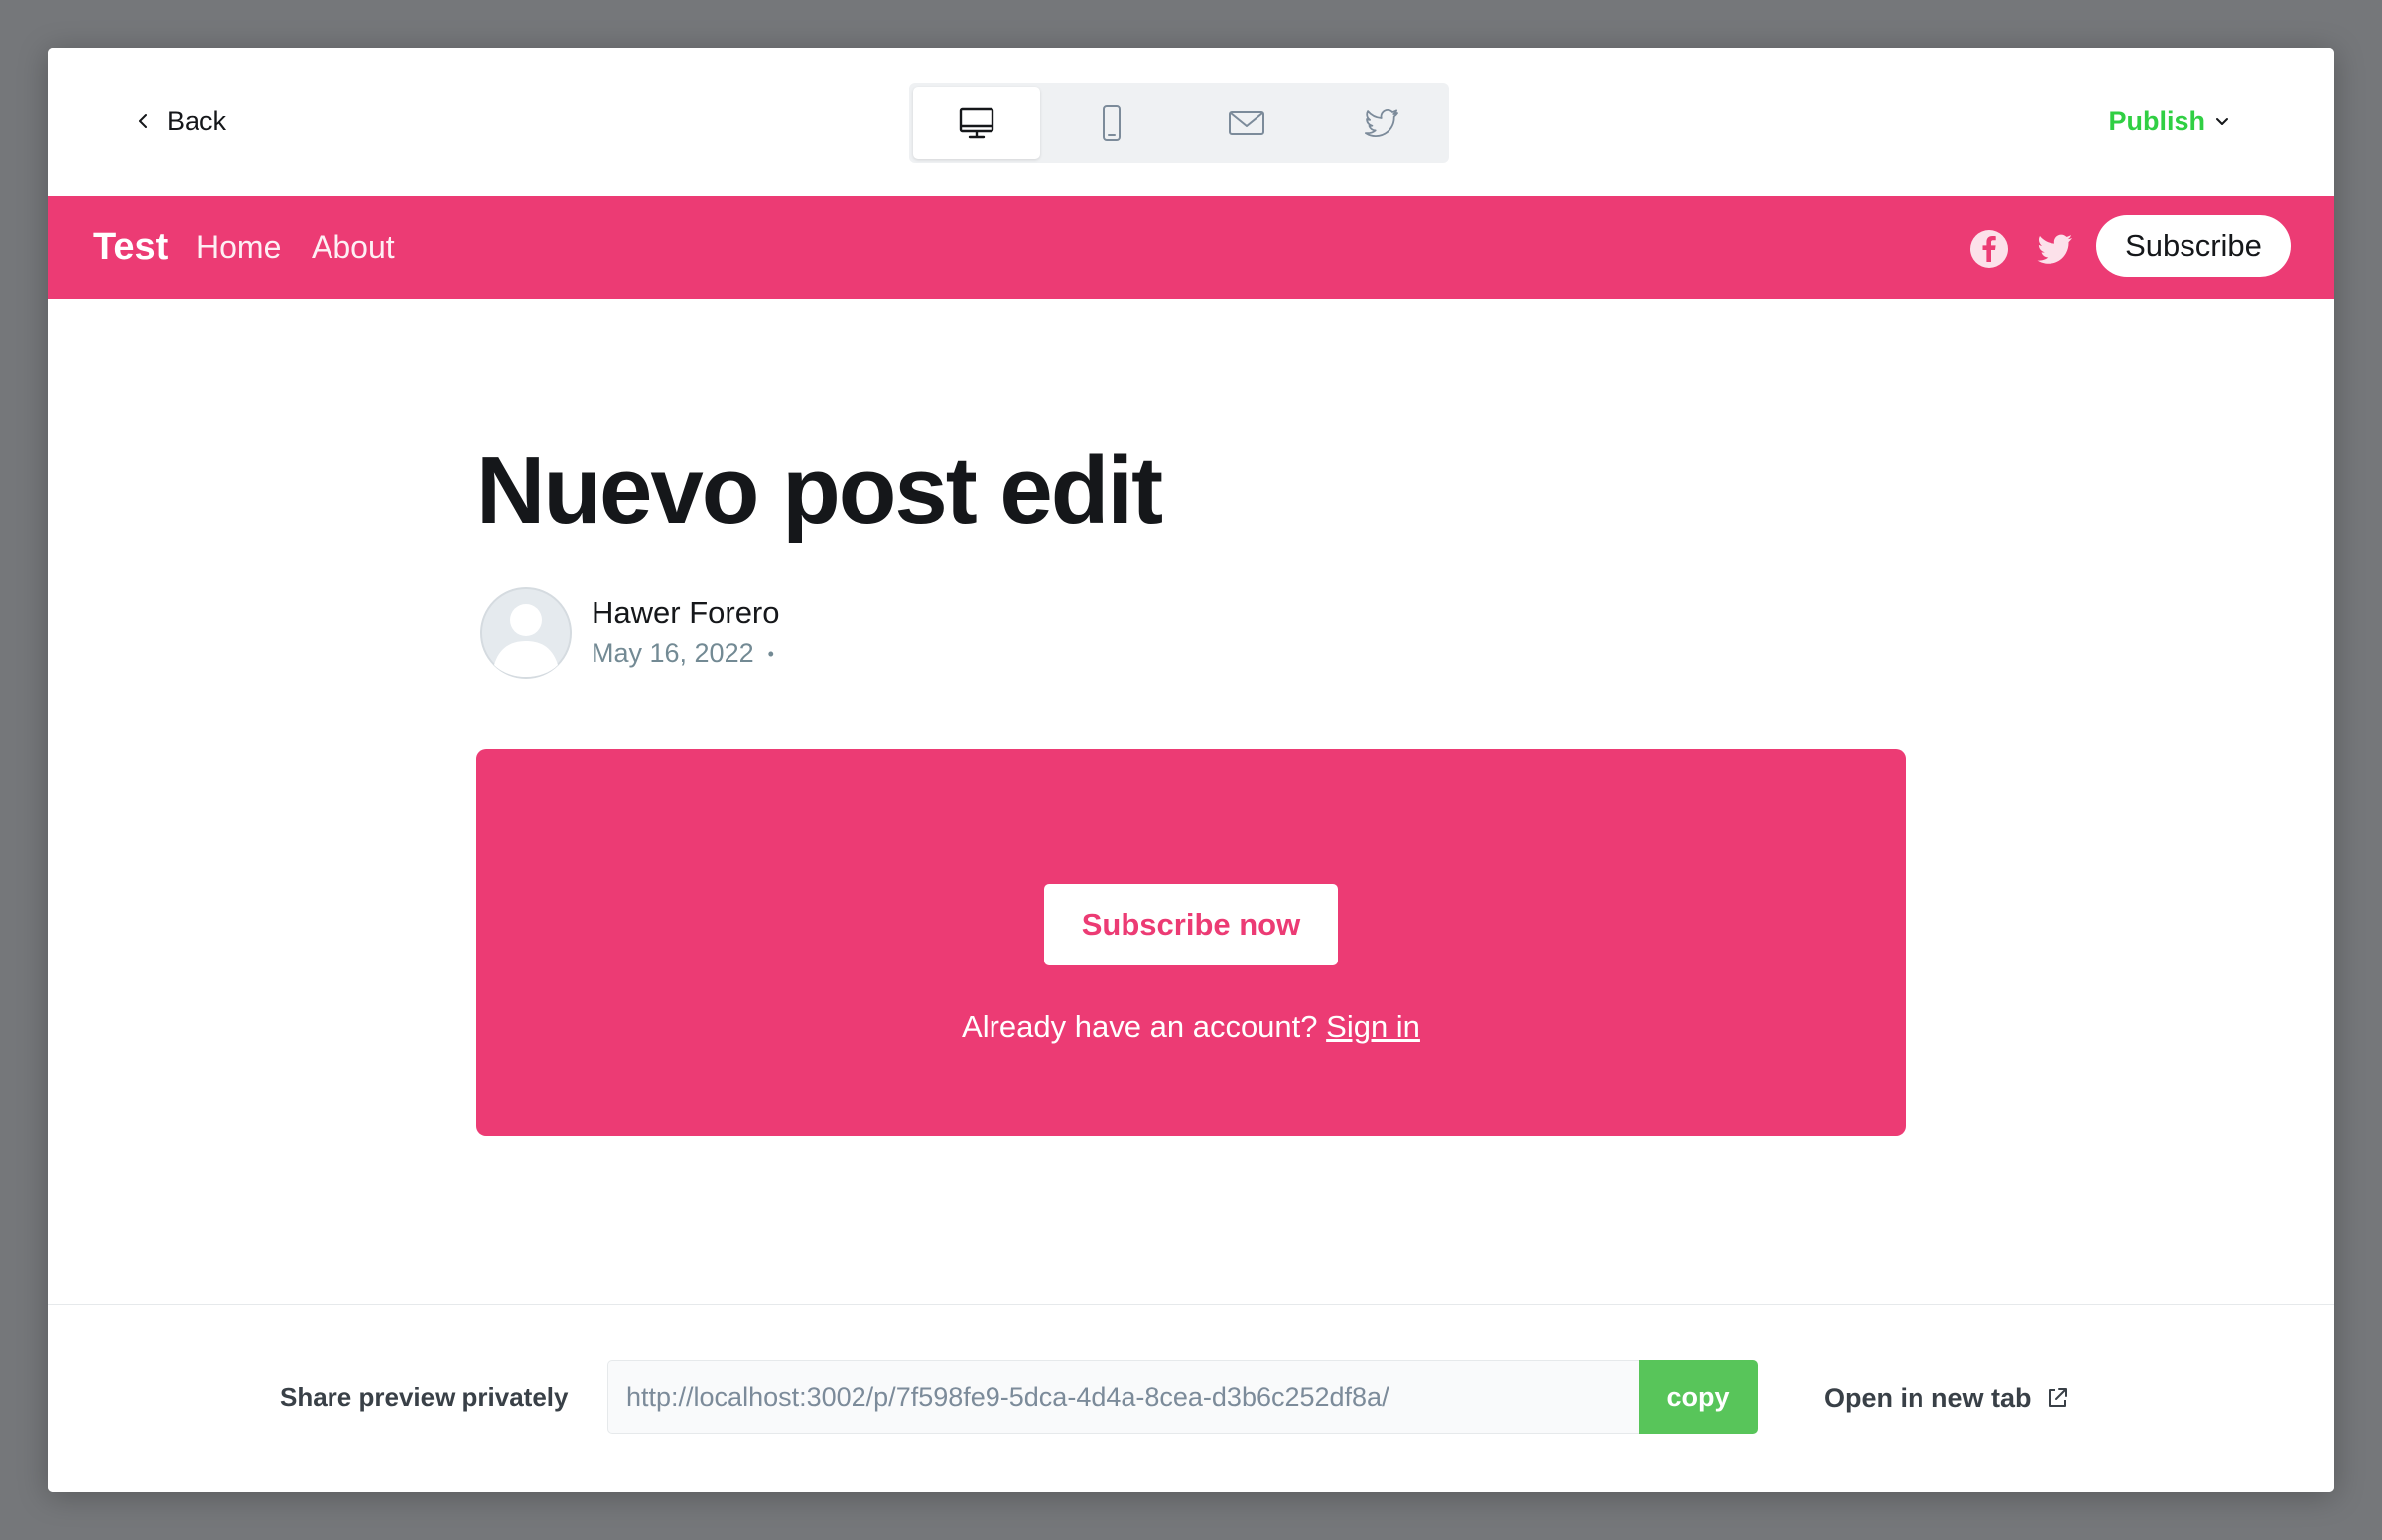 The image size is (2382, 1540). I want to click on publish-label: Publish, so click(2157, 120).